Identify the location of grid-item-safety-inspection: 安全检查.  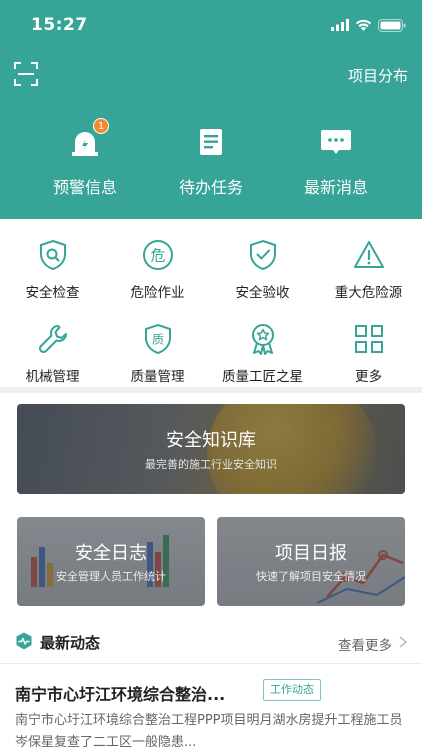
(52, 269).